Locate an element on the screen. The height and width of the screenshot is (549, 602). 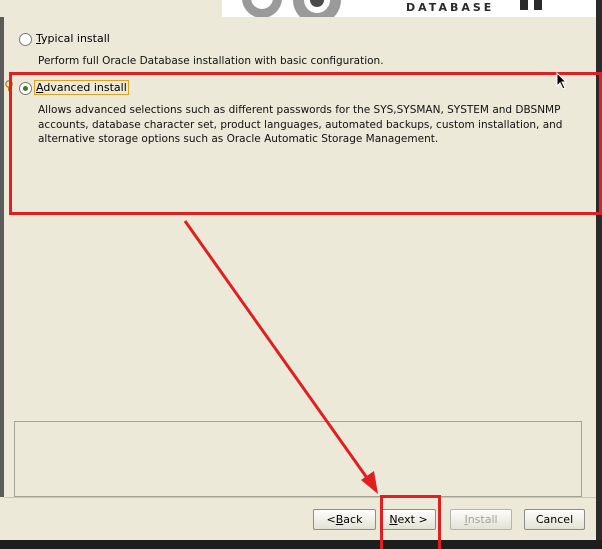
typical-install-label: Typical install is located at coordinates (73, 38).